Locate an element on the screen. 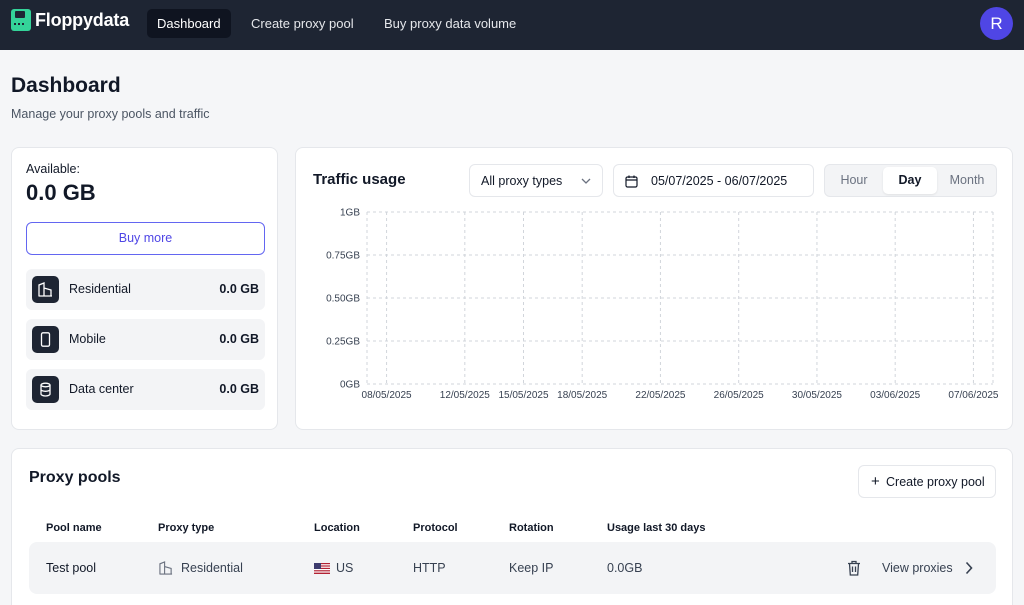  database-icon is located at coordinates (45, 389).